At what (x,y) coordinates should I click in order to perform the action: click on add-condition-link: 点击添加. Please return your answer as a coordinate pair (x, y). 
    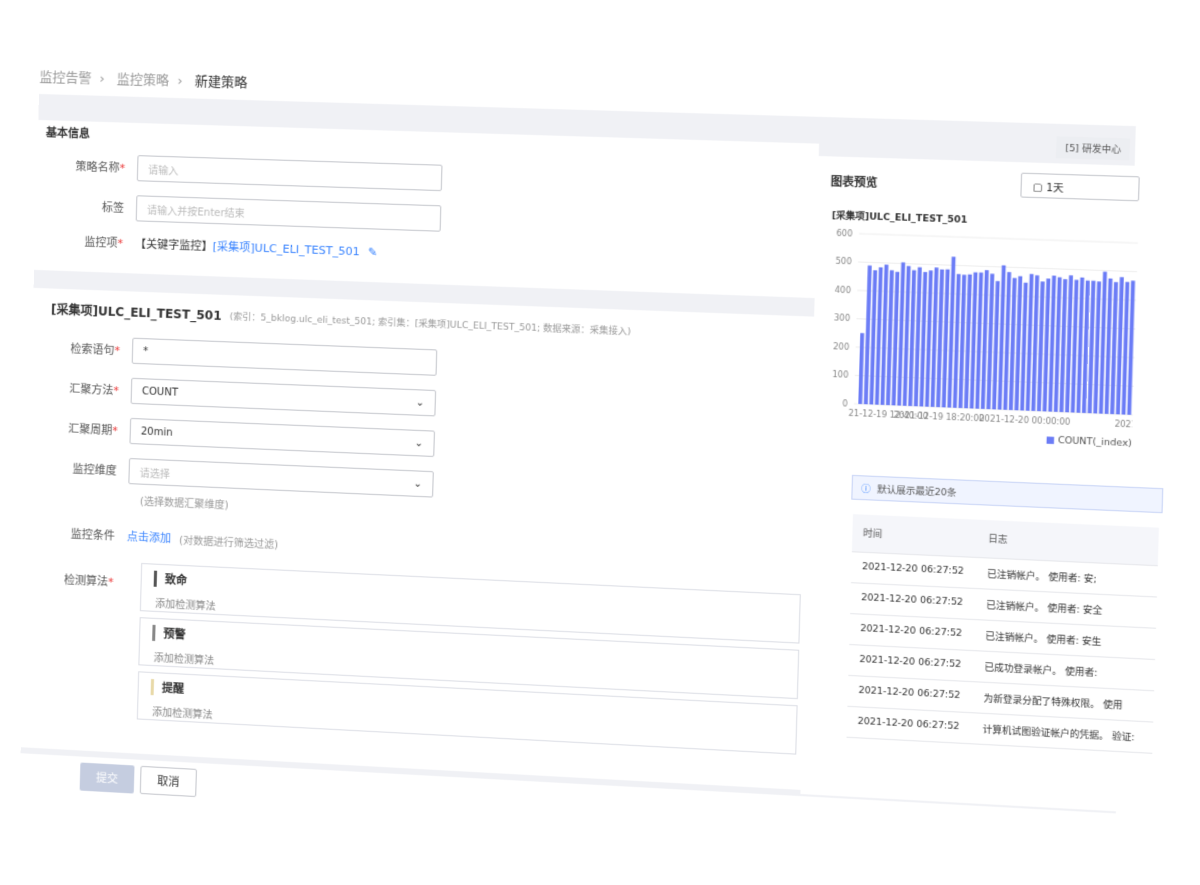
    Looking at the image, I should click on (149, 537).